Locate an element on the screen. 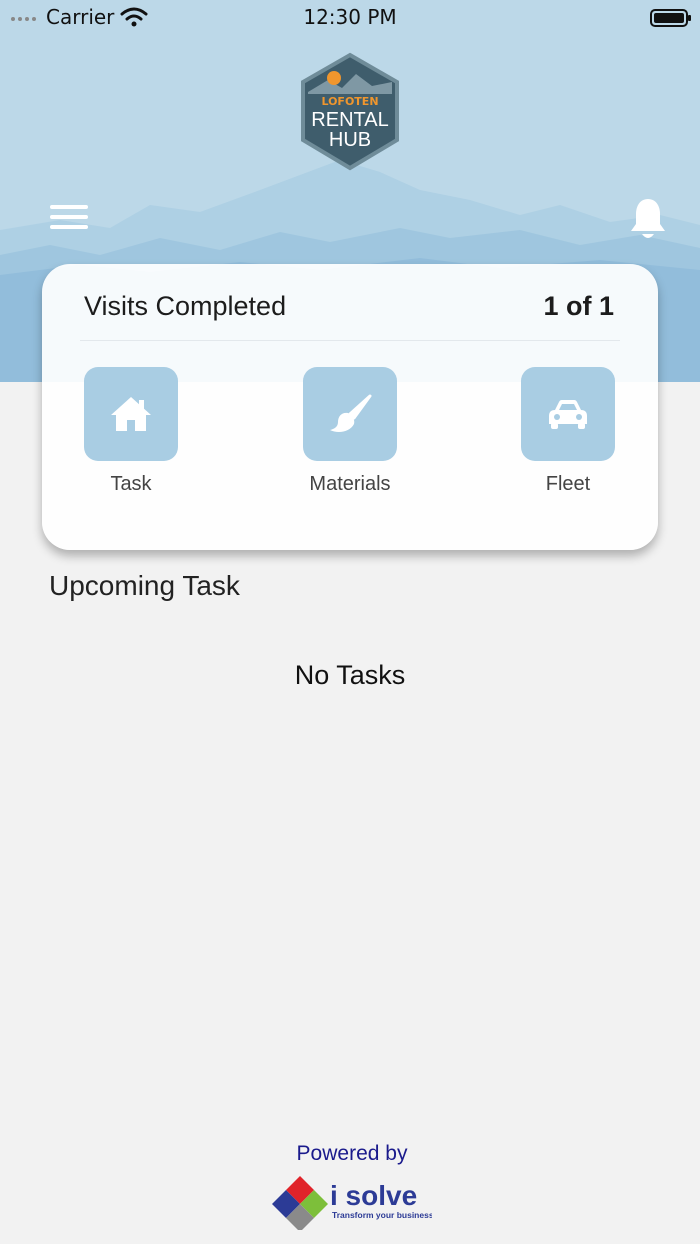  isolve-brand-text: i solve is located at coordinates (373, 1195).